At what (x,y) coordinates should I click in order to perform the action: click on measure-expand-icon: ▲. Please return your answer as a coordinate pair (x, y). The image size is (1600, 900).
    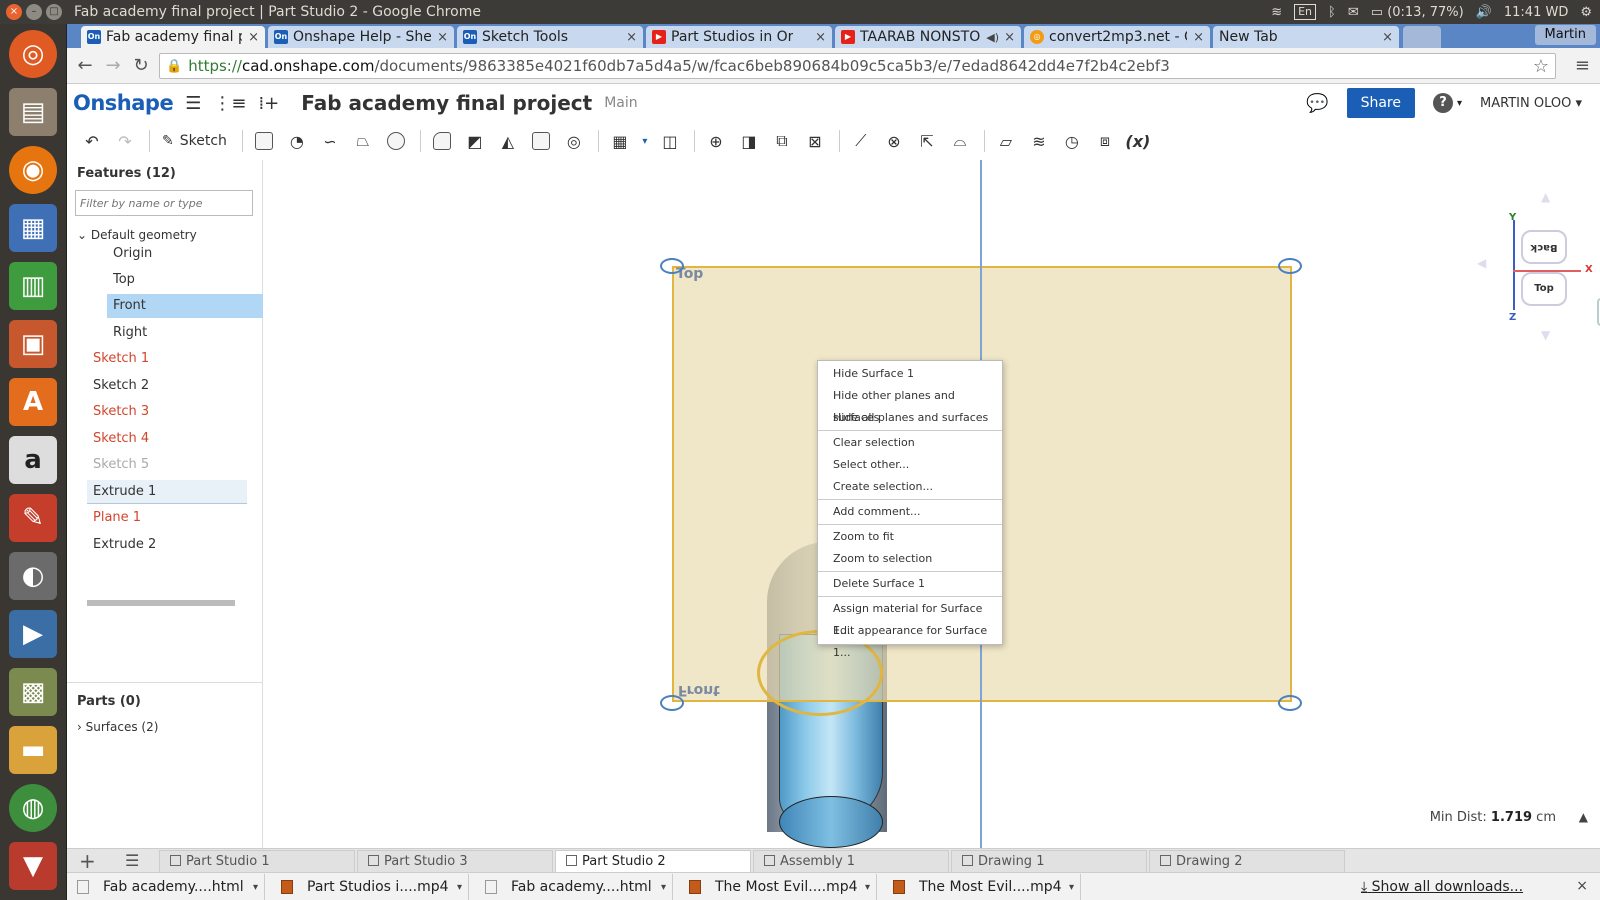
    Looking at the image, I should click on (1583, 817).